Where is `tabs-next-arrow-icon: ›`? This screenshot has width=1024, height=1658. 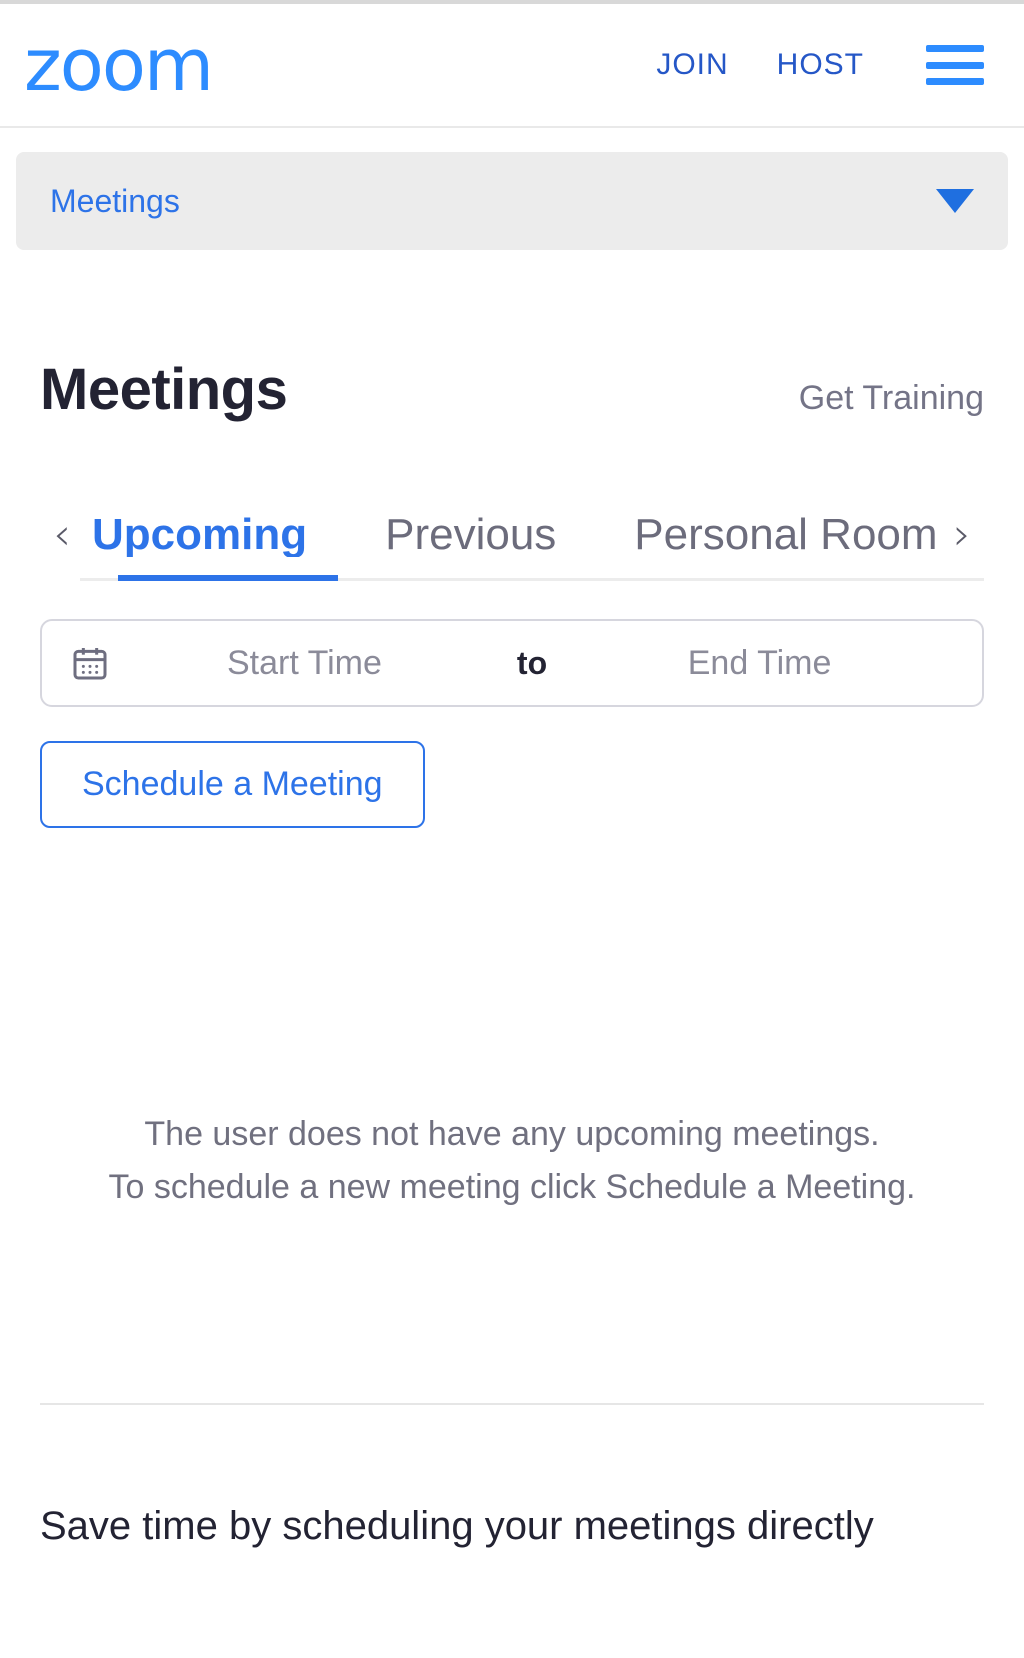 tabs-next-arrow-icon: › is located at coordinates (962, 535).